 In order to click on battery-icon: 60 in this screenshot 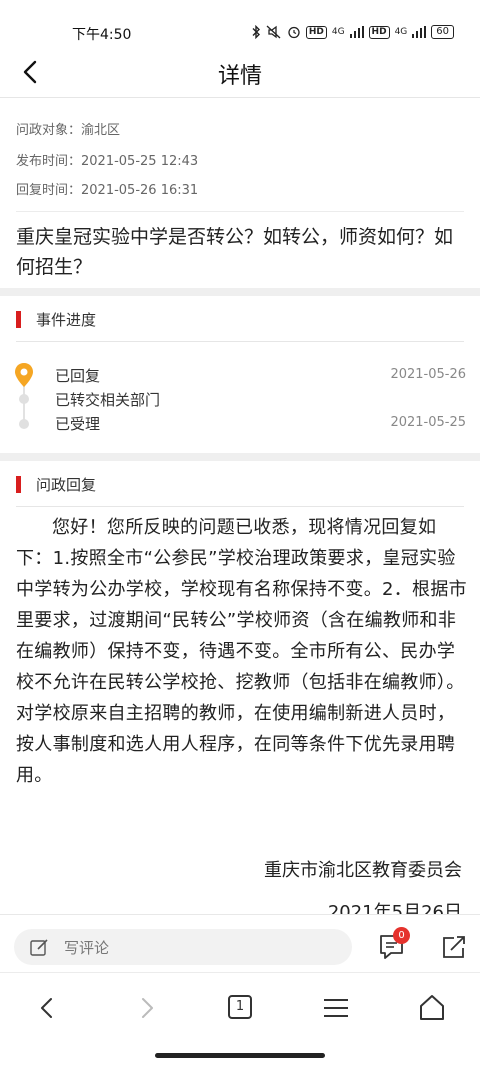, I will do `click(442, 32)`.